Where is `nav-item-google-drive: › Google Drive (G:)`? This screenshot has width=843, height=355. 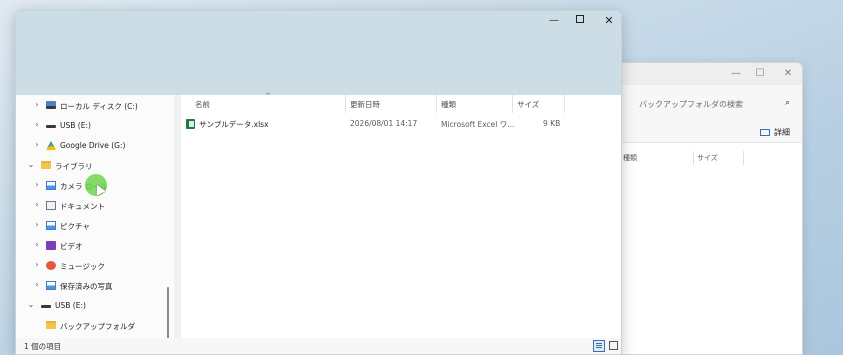
nav-item-google-drive: › Google Drive (G:) is located at coordinates (91, 146).